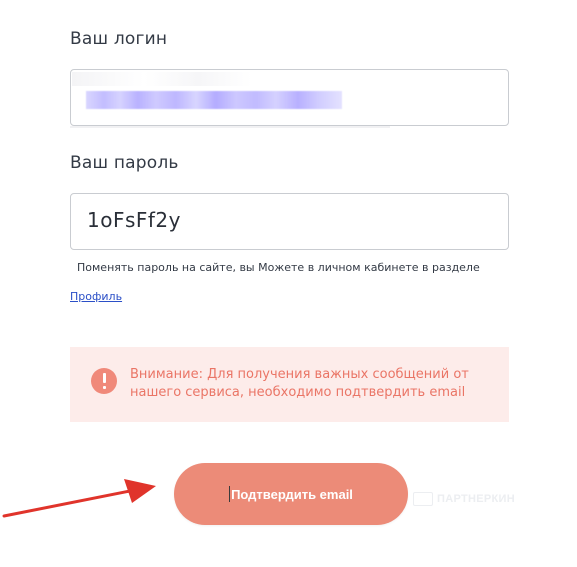 This screenshot has width=577, height=567. I want to click on confirm-email-button: Подтвердить email, so click(291, 494).